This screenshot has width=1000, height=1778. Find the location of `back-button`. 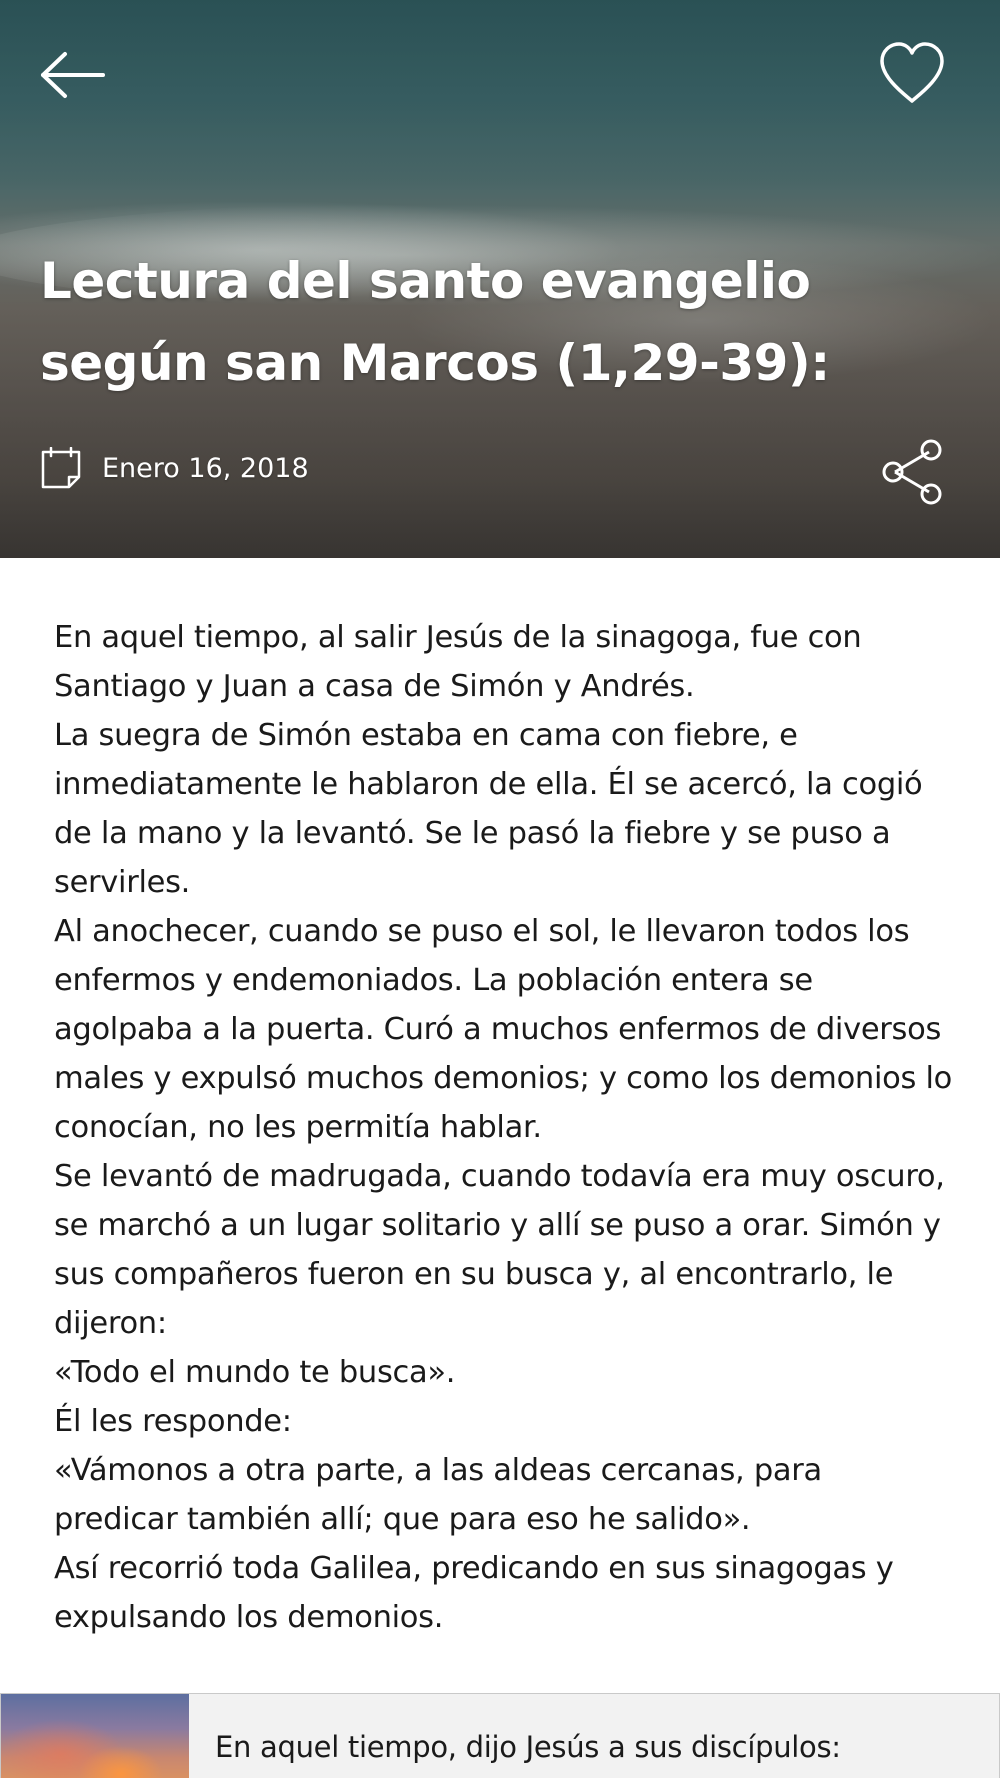

back-button is located at coordinates (72, 75).